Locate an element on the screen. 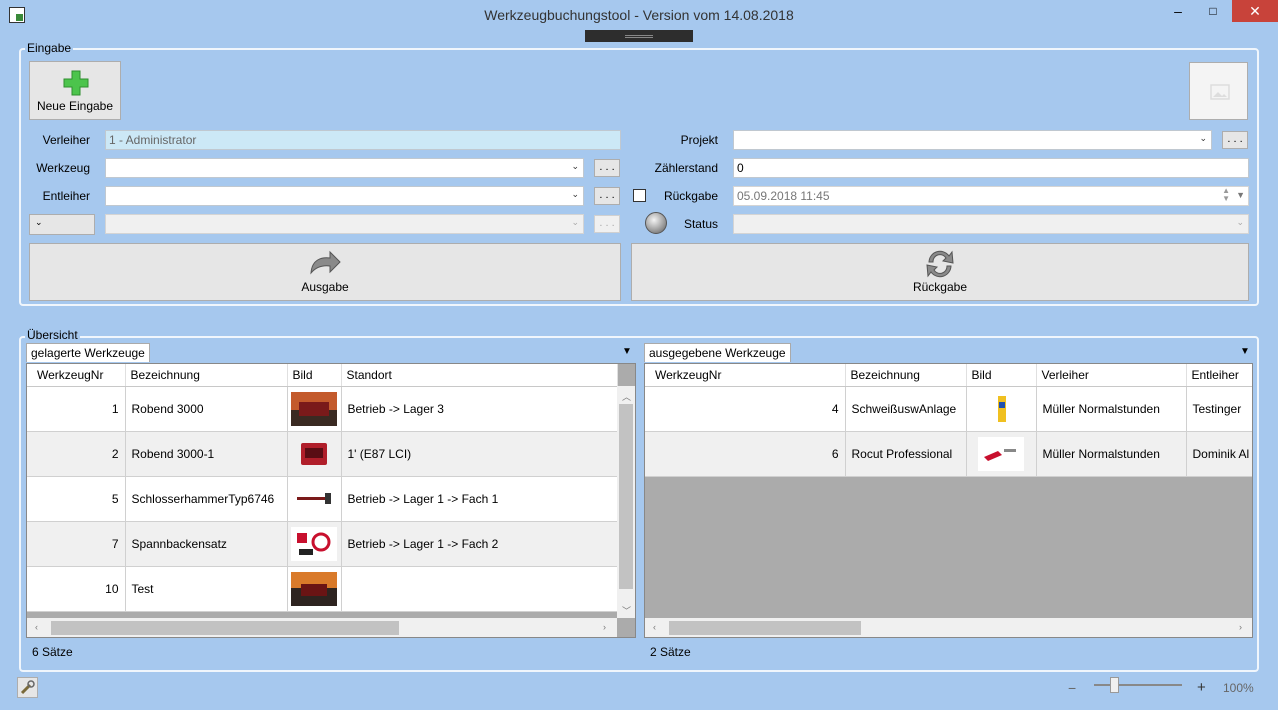  cell-verleiher: Müller Normalstunden is located at coordinates (1111, 409).